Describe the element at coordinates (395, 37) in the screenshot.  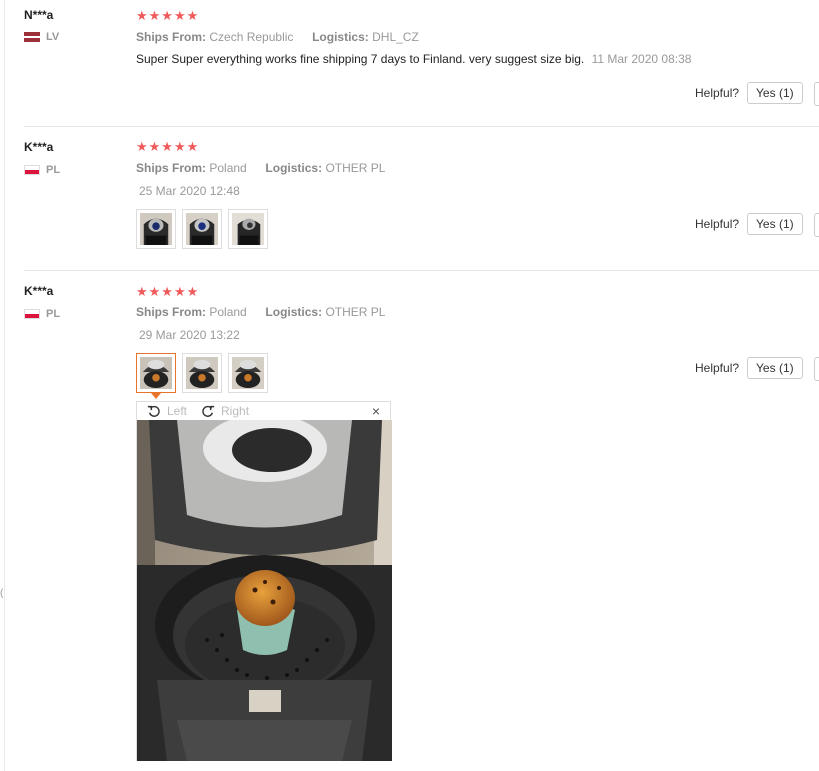
I see `logistics-value: DHL_CZ` at that location.